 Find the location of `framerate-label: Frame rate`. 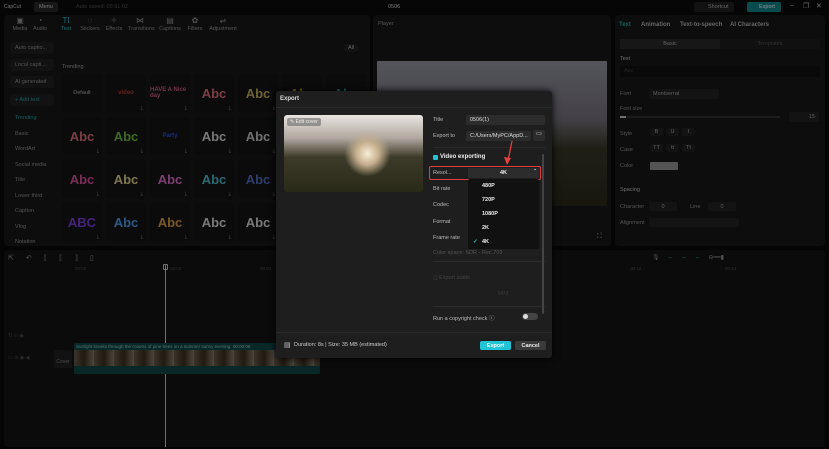

framerate-label: Frame rate is located at coordinates (446, 238).